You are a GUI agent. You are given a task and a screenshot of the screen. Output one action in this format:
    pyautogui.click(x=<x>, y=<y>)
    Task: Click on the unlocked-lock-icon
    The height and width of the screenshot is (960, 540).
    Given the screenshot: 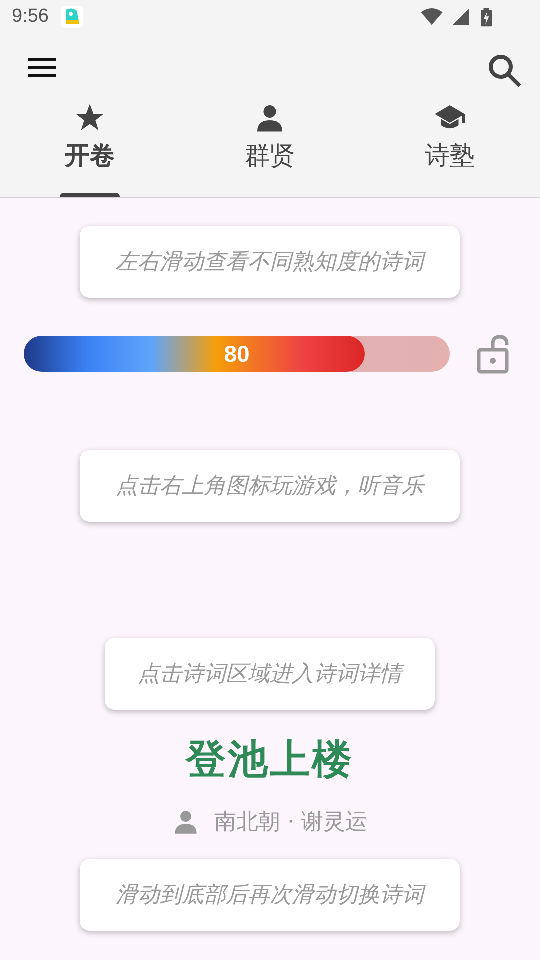 What is the action you would take?
    pyautogui.click(x=493, y=354)
    